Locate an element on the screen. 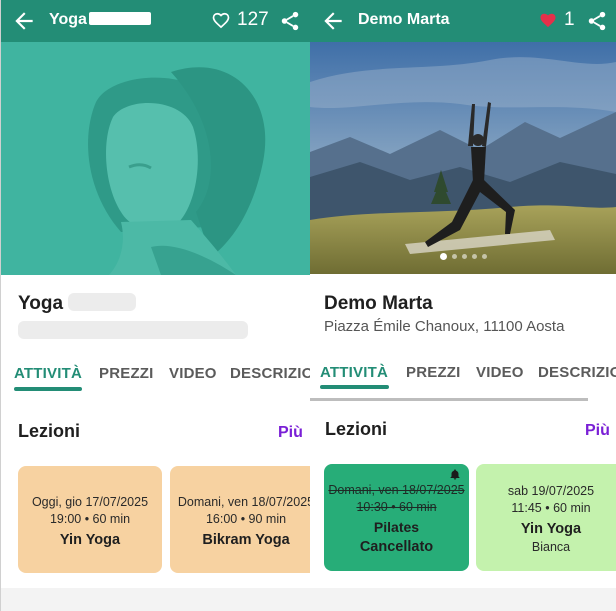 The height and width of the screenshot is (611, 616). app-bar: Yoga 127 is located at coordinates (155, 21).